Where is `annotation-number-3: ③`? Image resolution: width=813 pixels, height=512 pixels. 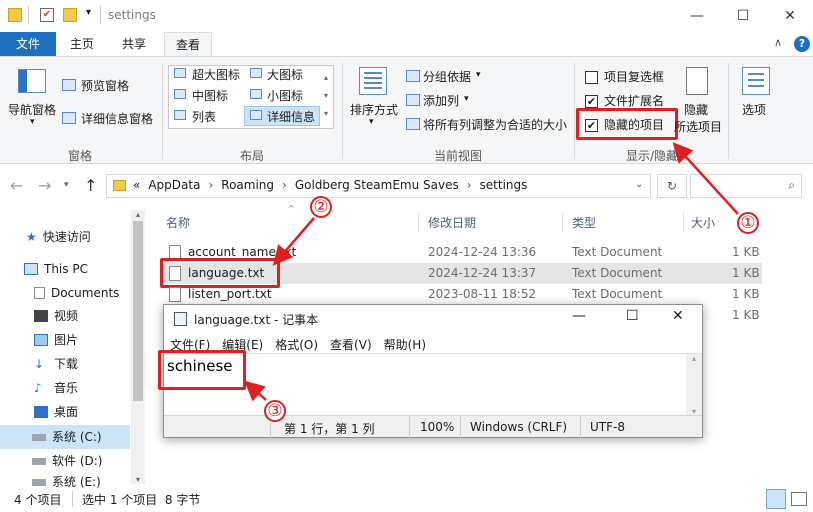
annotation-number-3: ③ is located at coordinates (275, 411).